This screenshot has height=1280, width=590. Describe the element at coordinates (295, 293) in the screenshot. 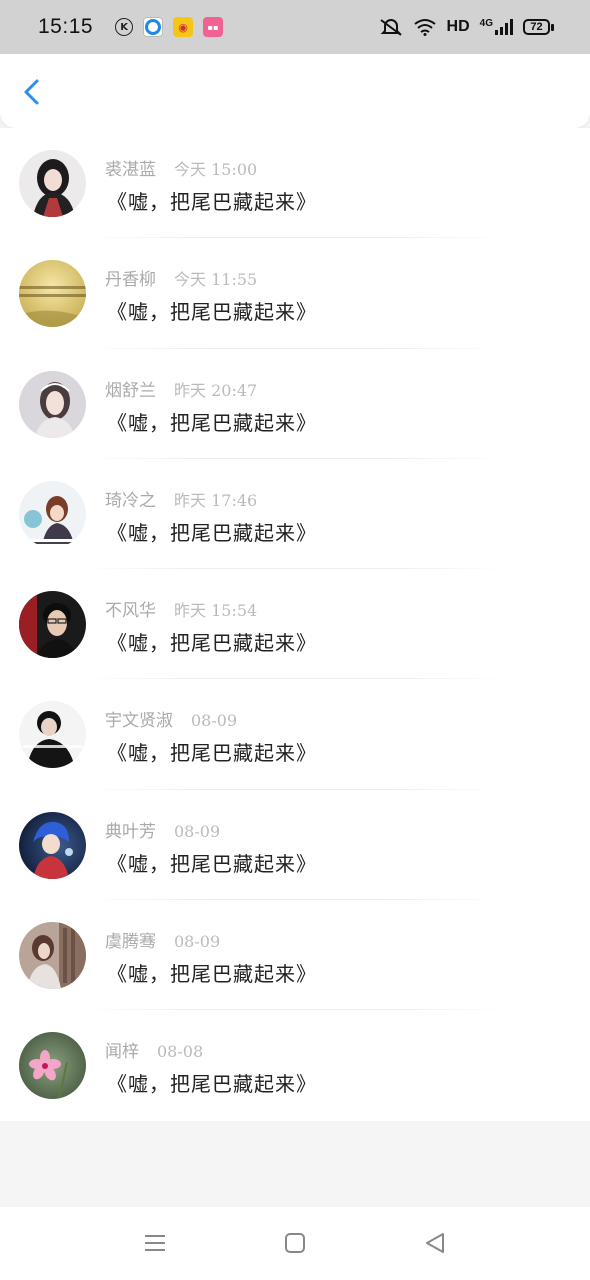

I see `list-item: 丹香柳 今天 11:55 《嘘，把尾巴藏起来》` at that location.